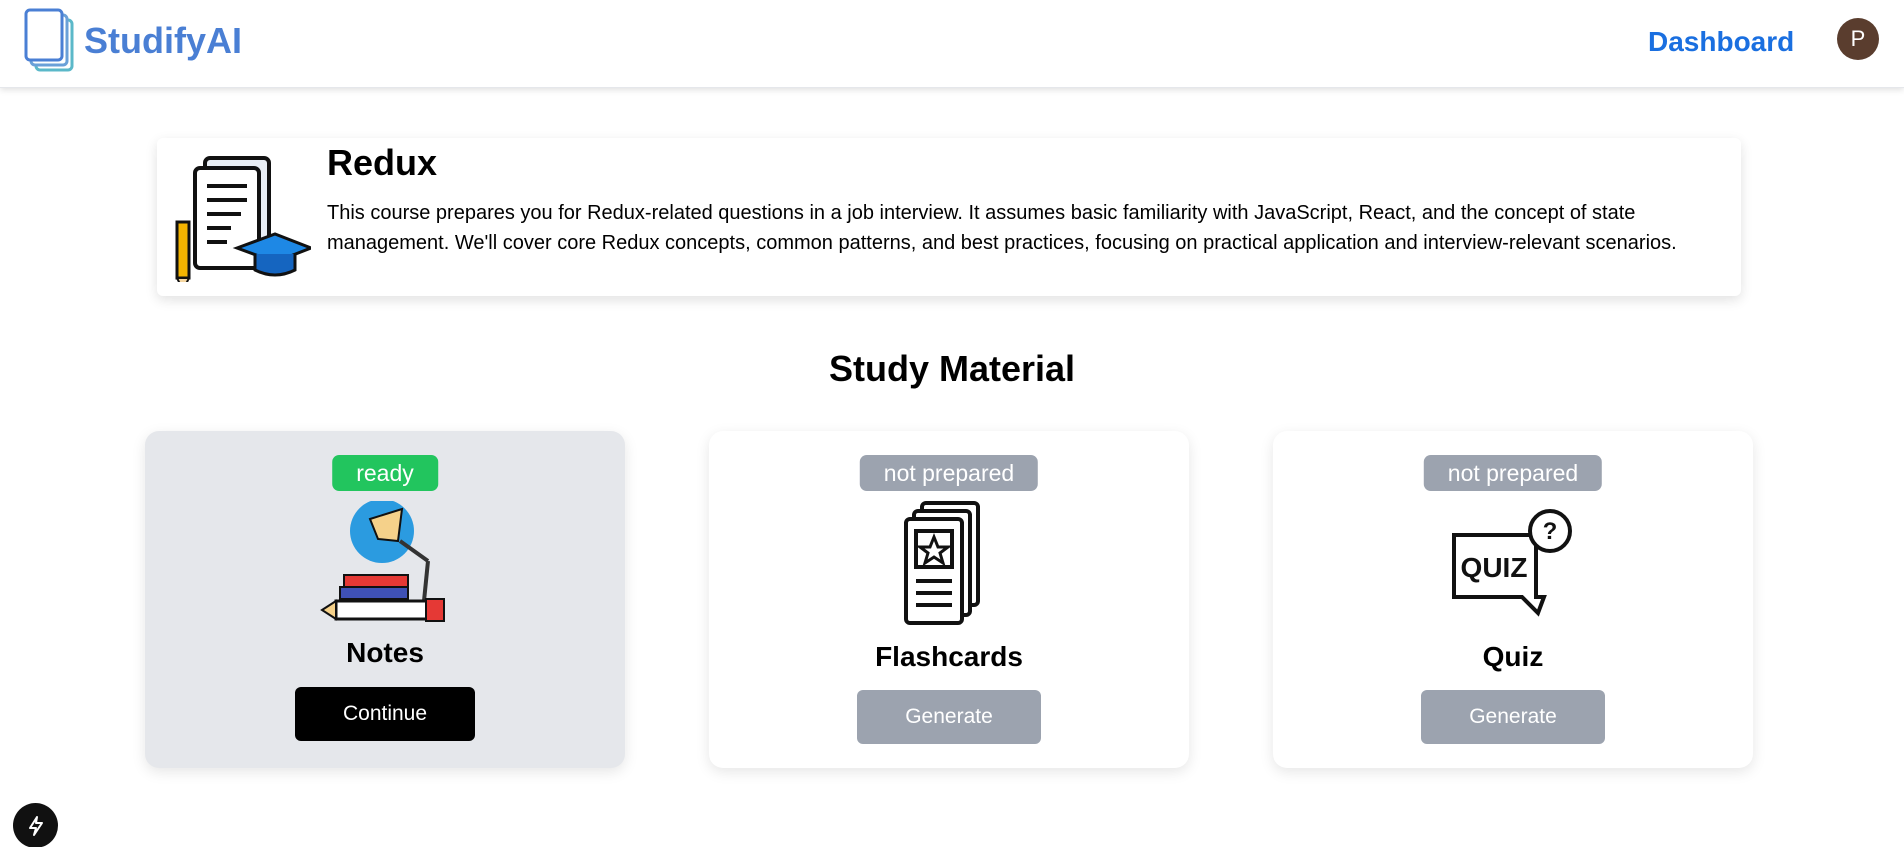  I want to click on app-logo: StudifyAI, so click(133, 41).